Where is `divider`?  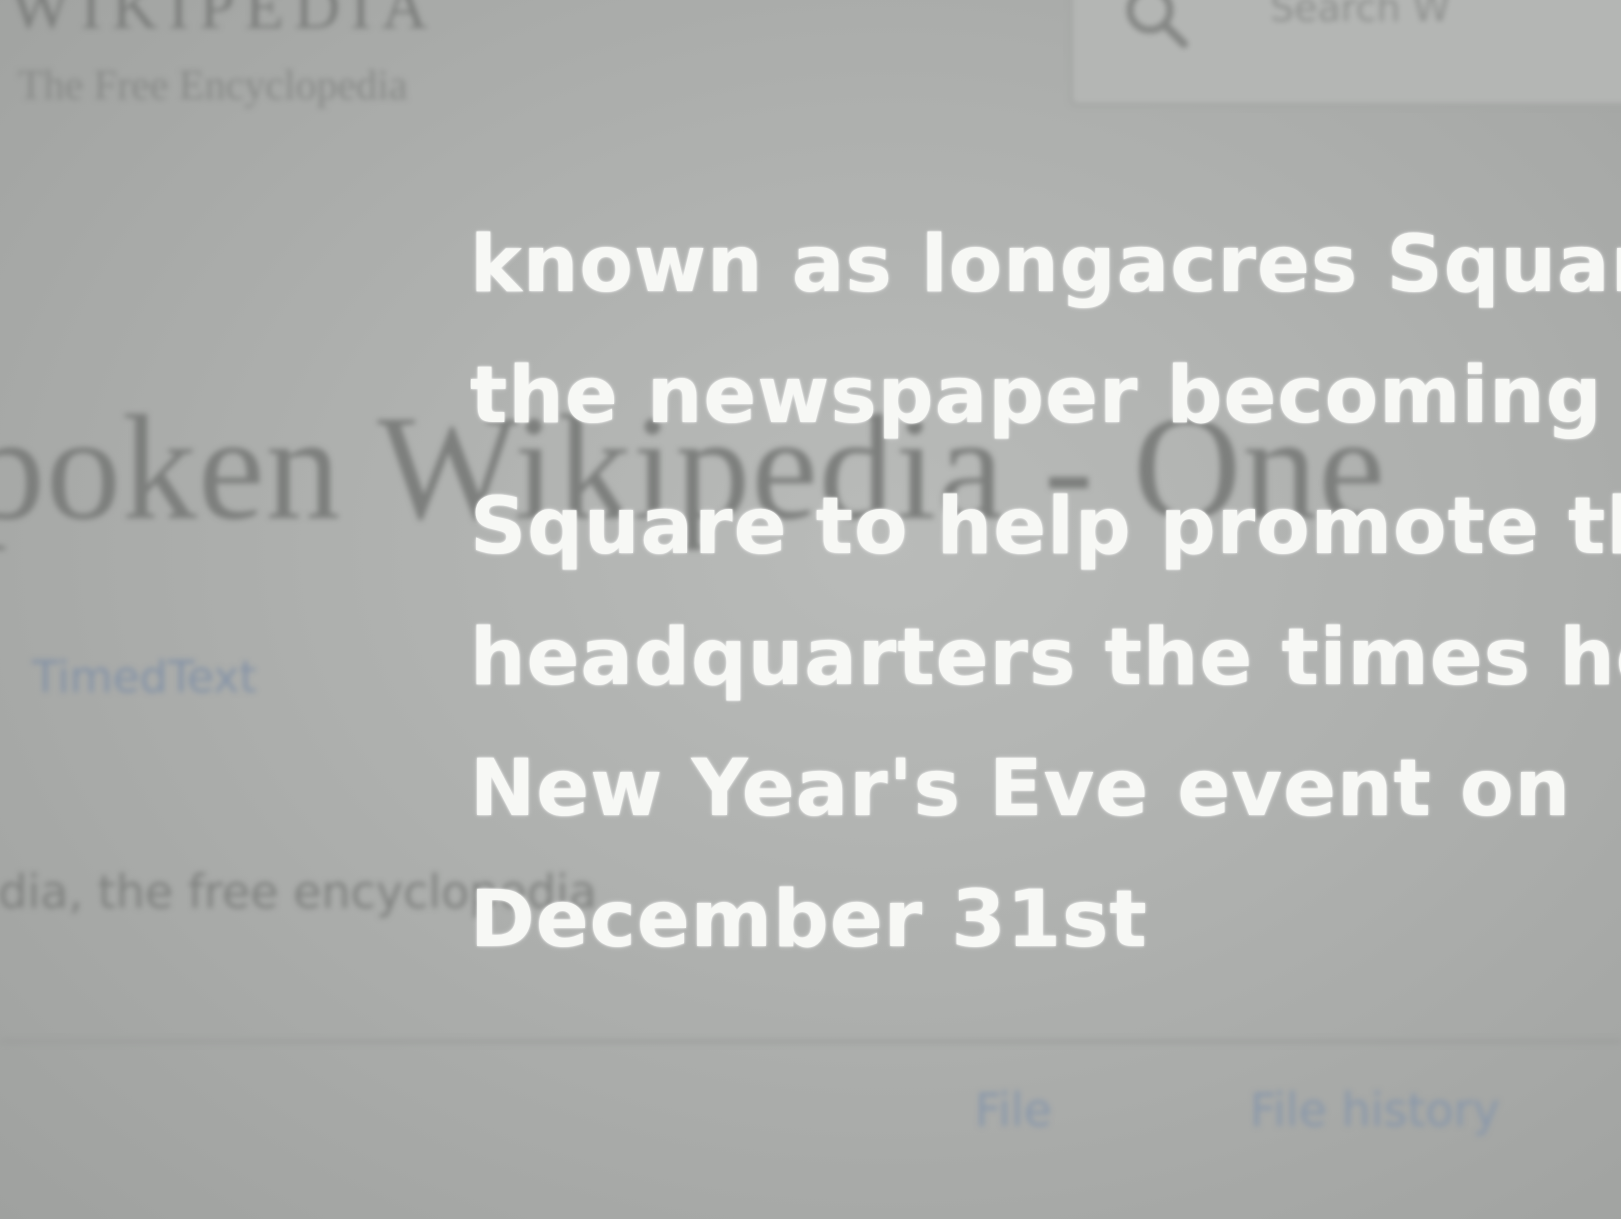 divider is located at coordinates (810, 1041).